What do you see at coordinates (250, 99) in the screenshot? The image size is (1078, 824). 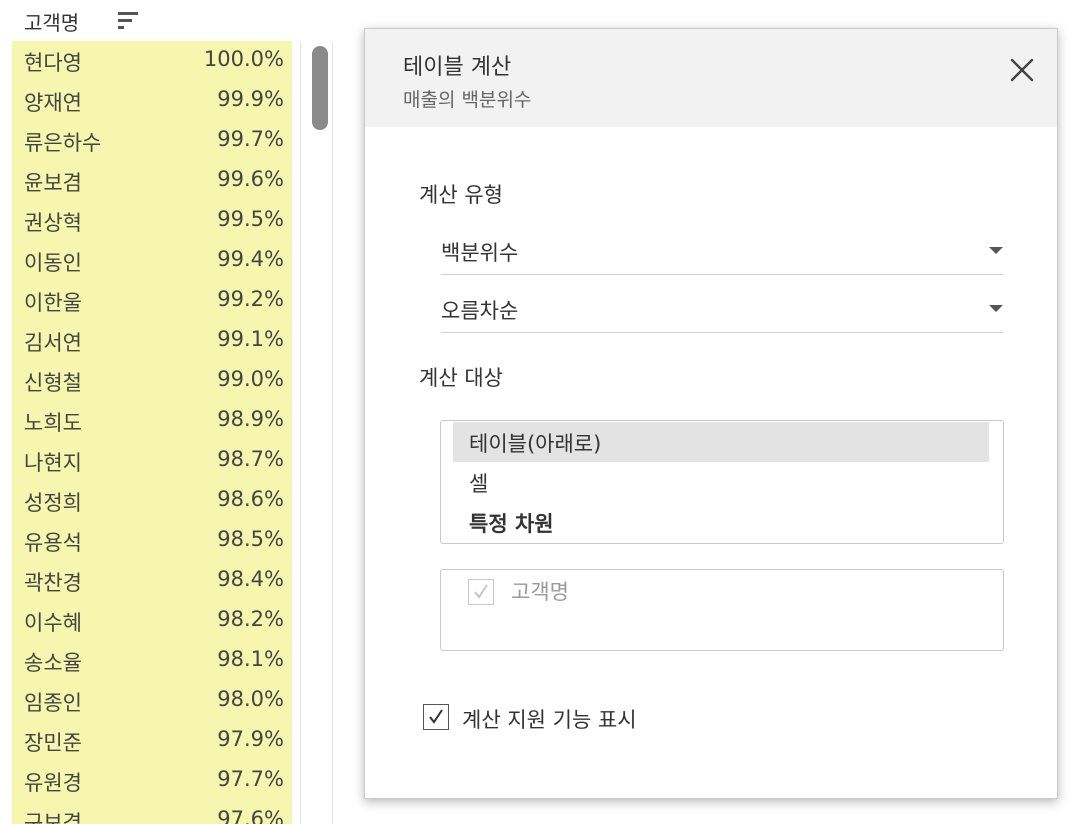 I see `percentile-value-cell: 99.9%` at bounding box center [250, 99].